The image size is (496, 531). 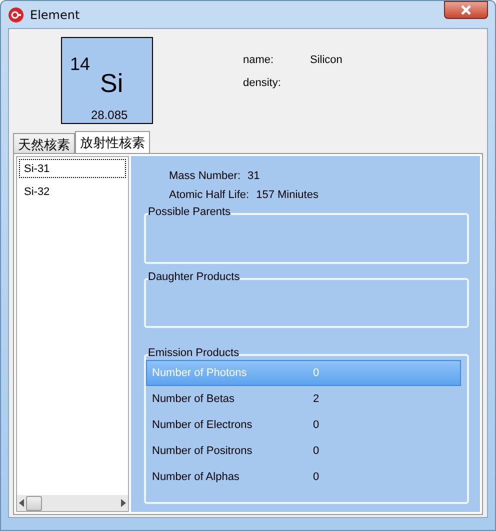 What do you see at coordinates (203, 451) in the screenshot?
I see `row-label: Number of Positrons` at bounding box center [203, 451].